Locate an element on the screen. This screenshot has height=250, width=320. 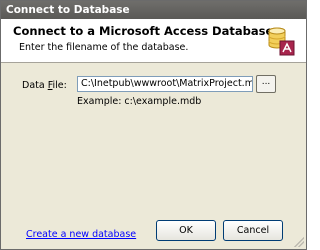
data-file-label: Data File: is located at coordinates (44, 85).